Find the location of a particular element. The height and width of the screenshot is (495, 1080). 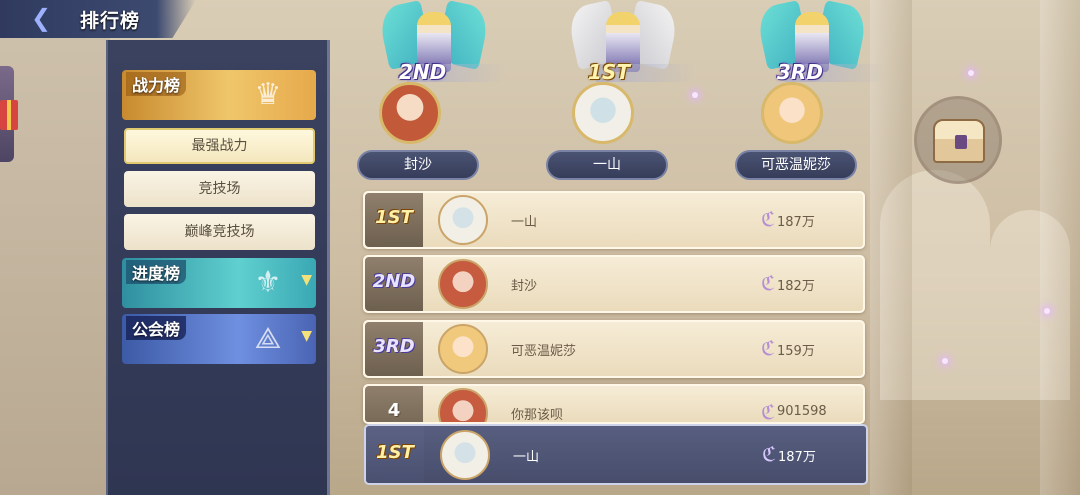

gift-icon is located at coordinates (9, 115).